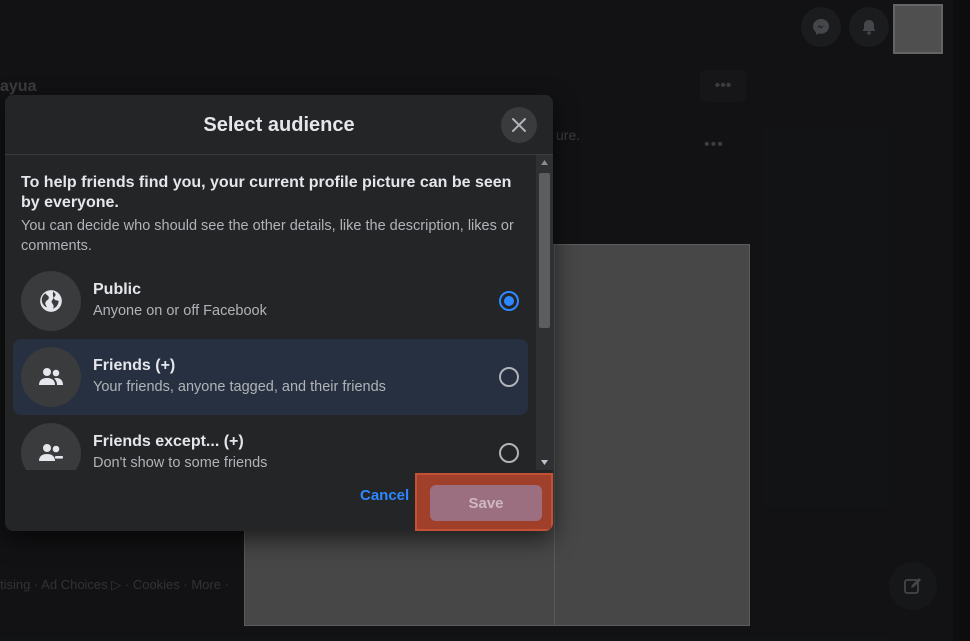  What do you see at coordinates (180, 311) in the screenshot?
I see `option-description: Anyone on or off Facebook` at bounding box center [180, 311].